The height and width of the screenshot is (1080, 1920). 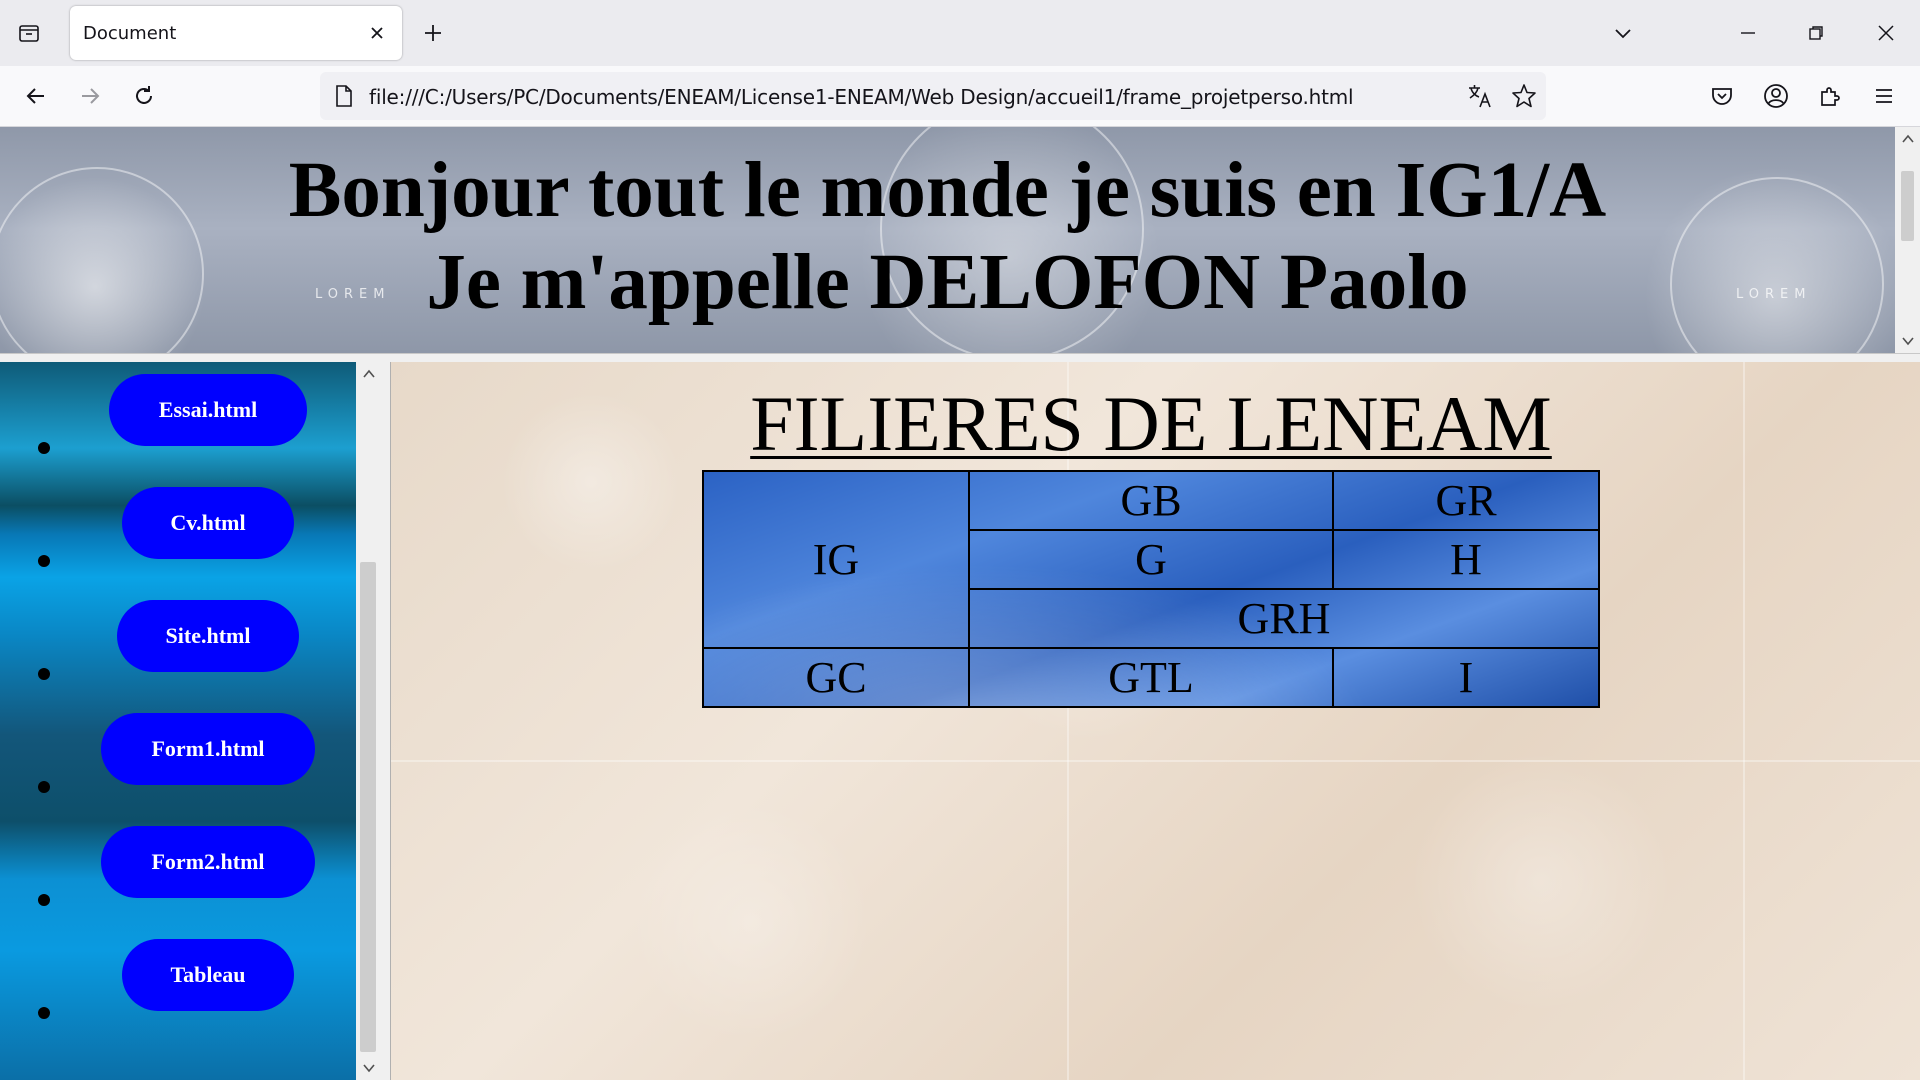 I want to click on list-item: Form1.html, so click(x=178, y=757).